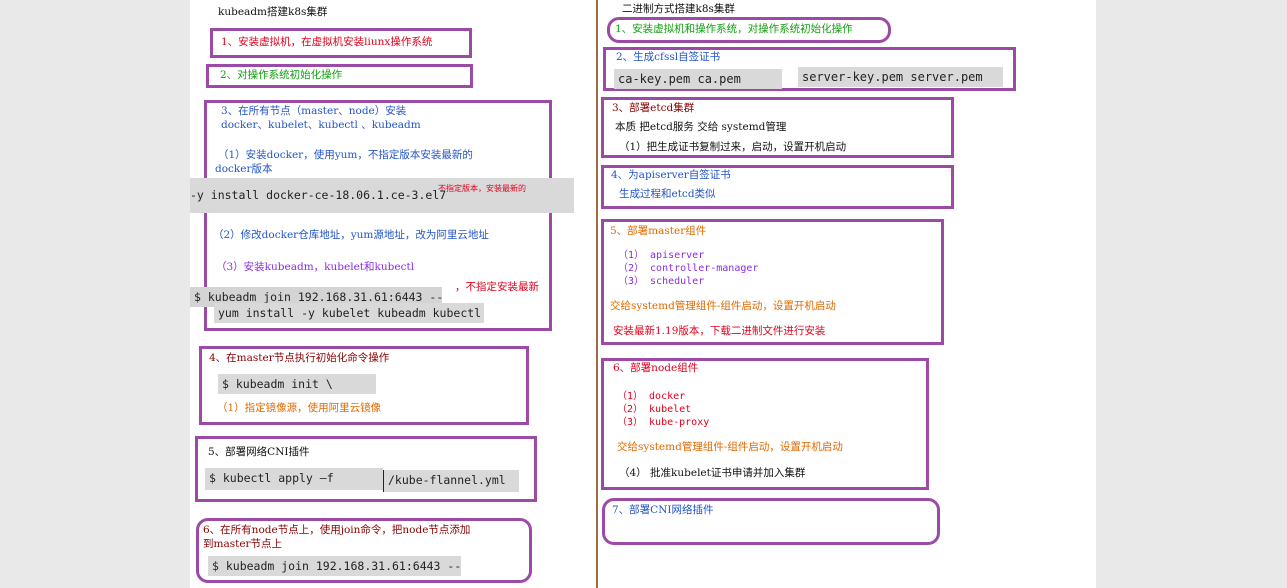  I want to click on cert2-text: server-key.pem server.pem, so click(892, 77).